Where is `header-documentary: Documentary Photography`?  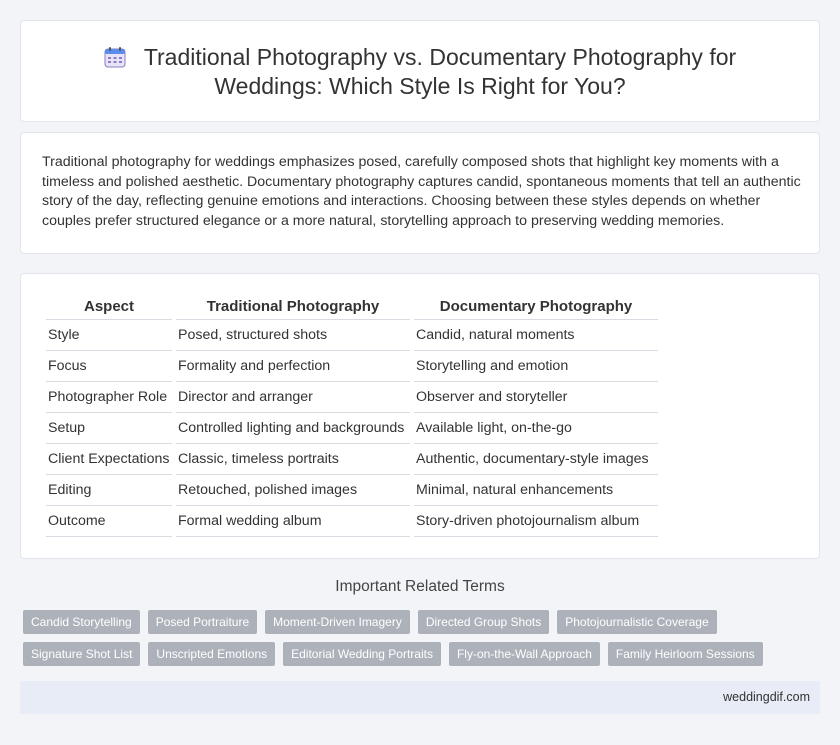
header-documentary: Documentary Photography is located at coordinates (536, 307).